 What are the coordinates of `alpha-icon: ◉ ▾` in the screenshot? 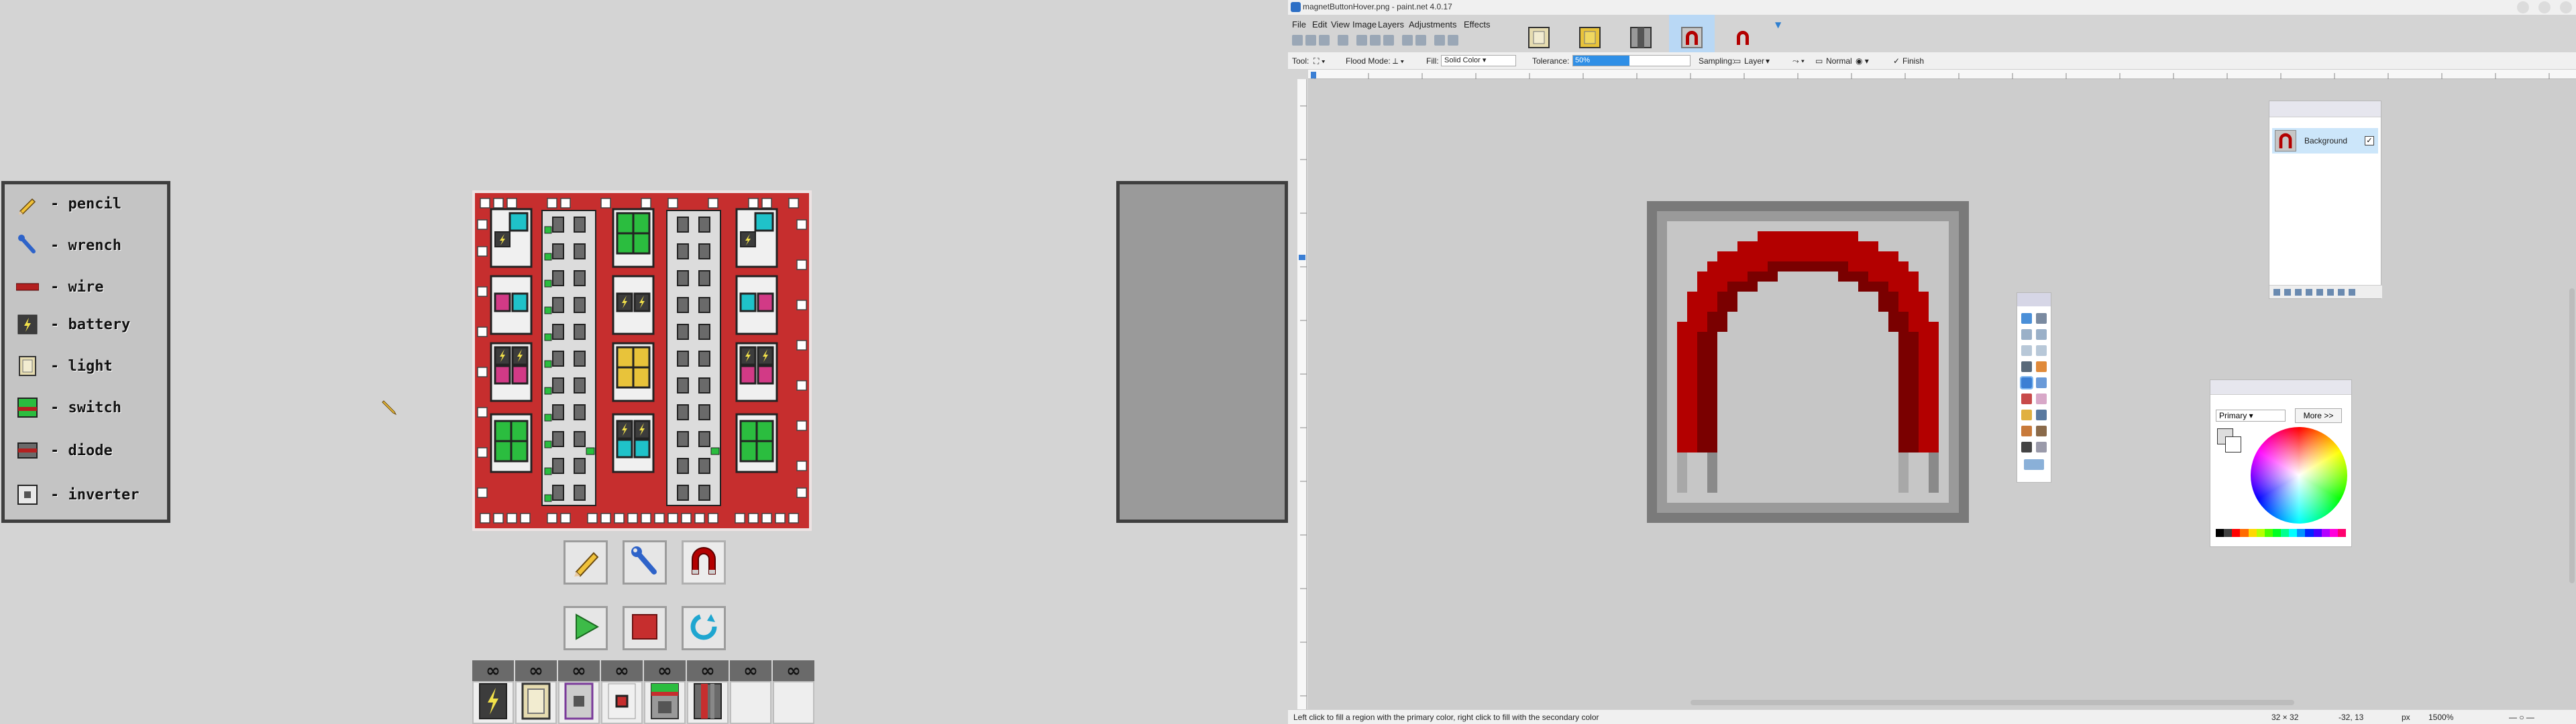 It's located at (1862, 61).